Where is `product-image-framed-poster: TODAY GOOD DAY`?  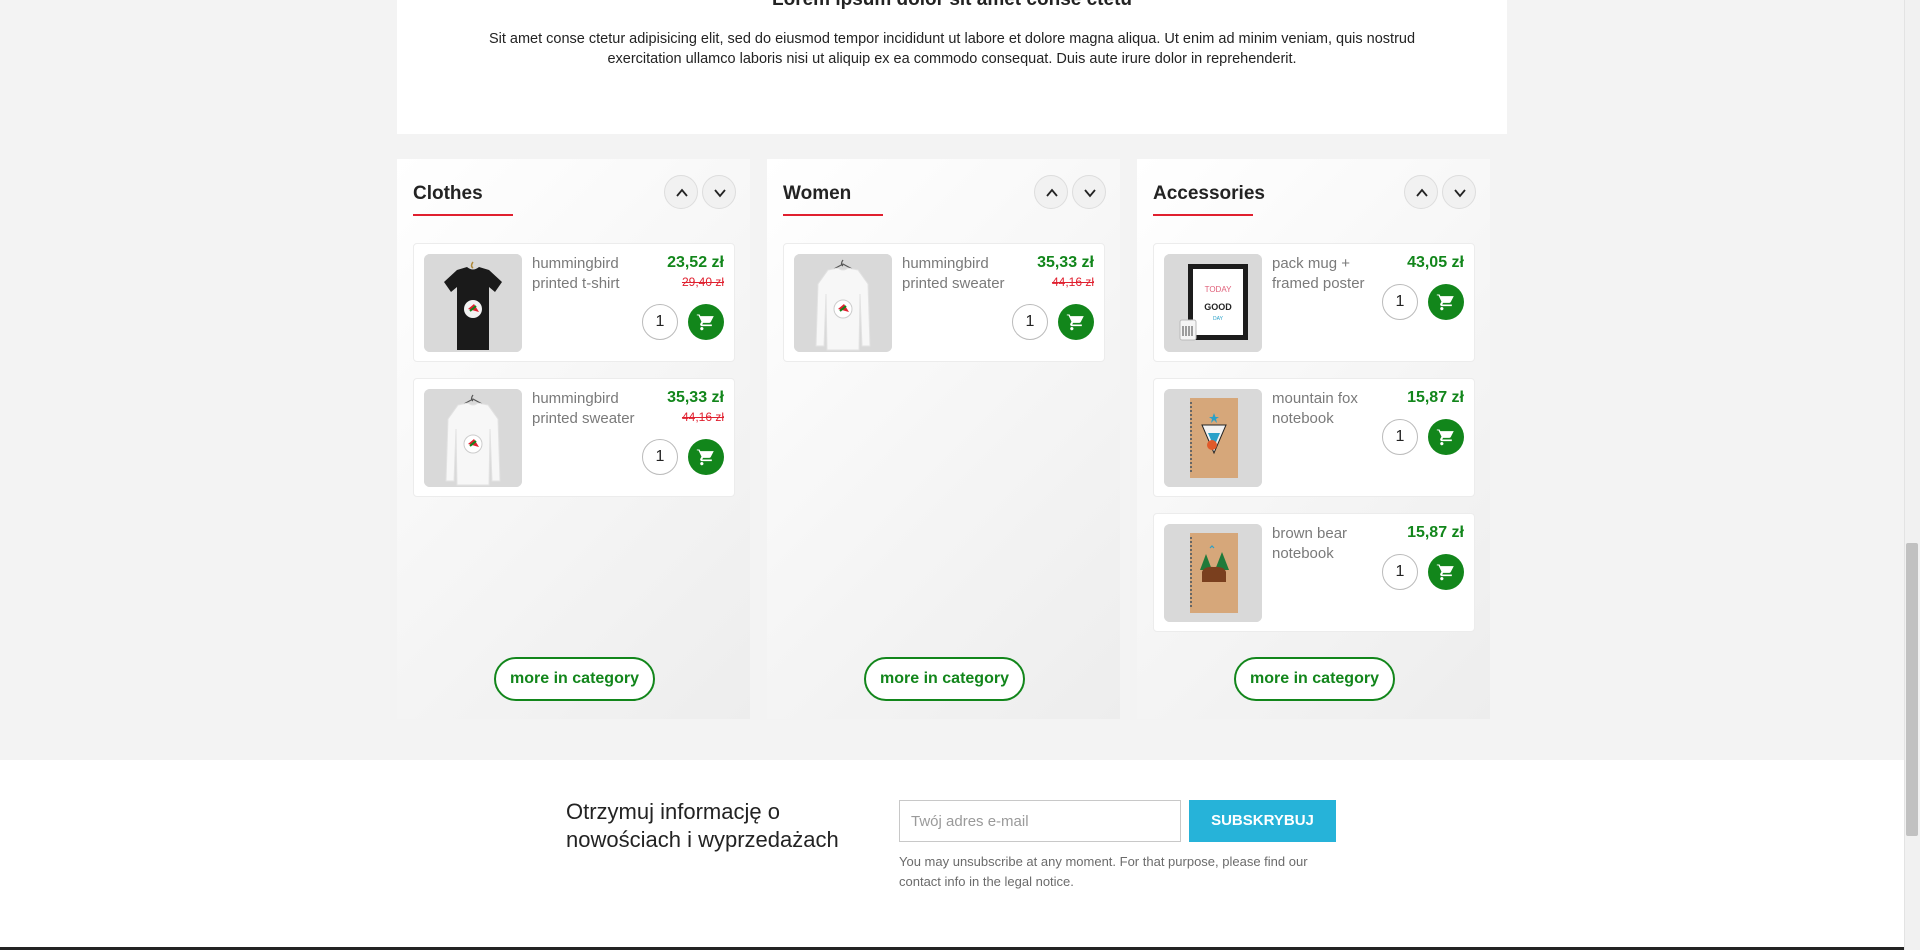 product-image-framed-poster: TODAY GOOD DAY is located at coordinates (1213, 303).